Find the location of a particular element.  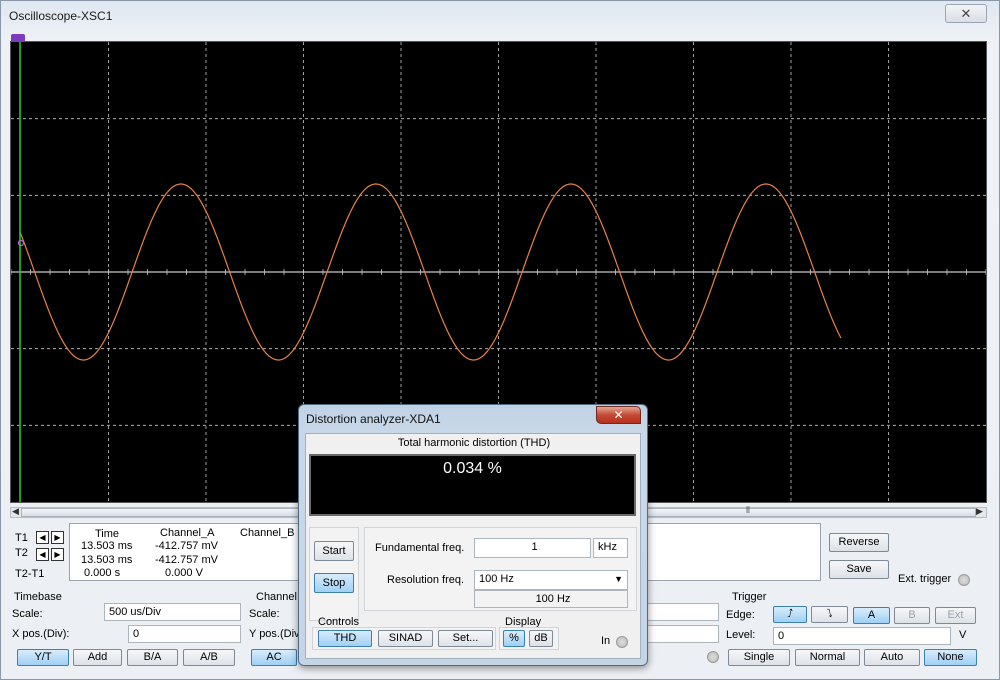

trigger-level-field: 0 is located at coordinates (862, 636).